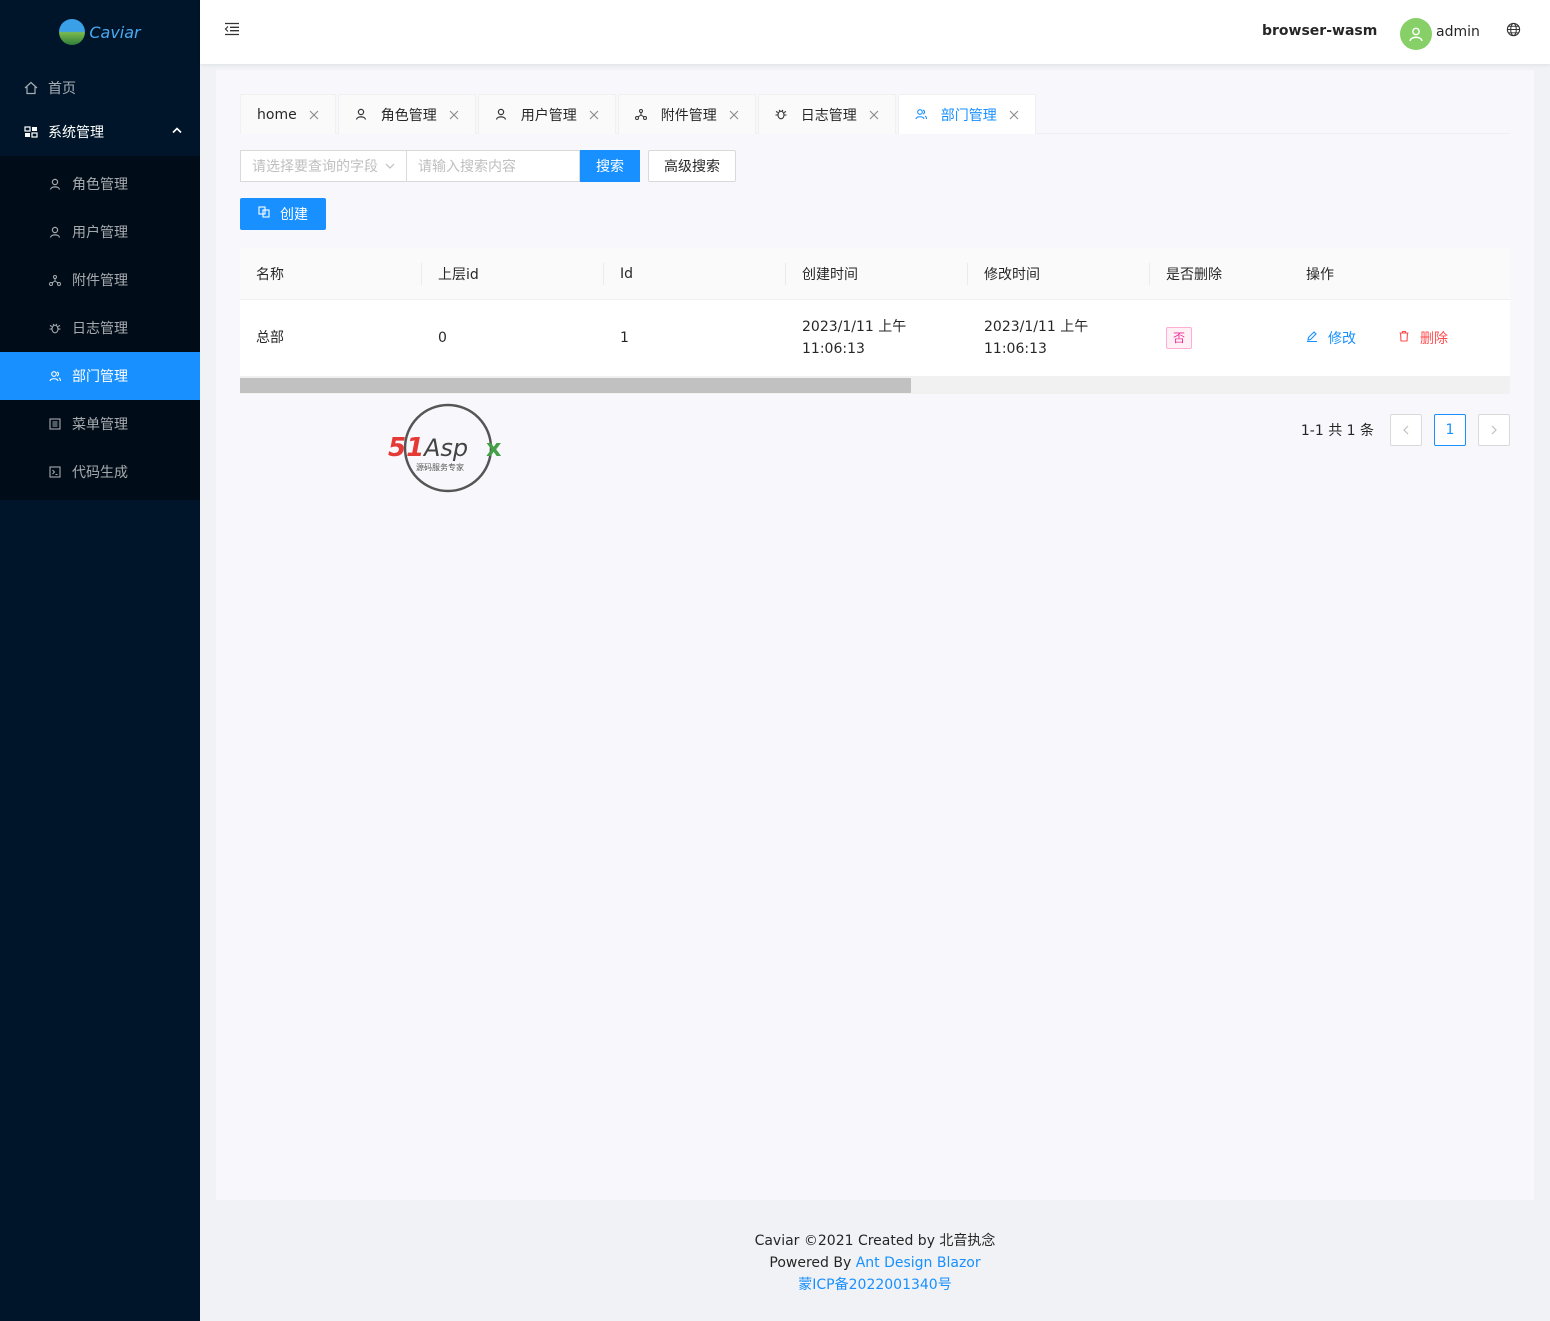 Image resolution: width=1550 pixels, height=1321 pixels. I want to click on sidebar-item-logs: 日志管理, so click(100, 328).